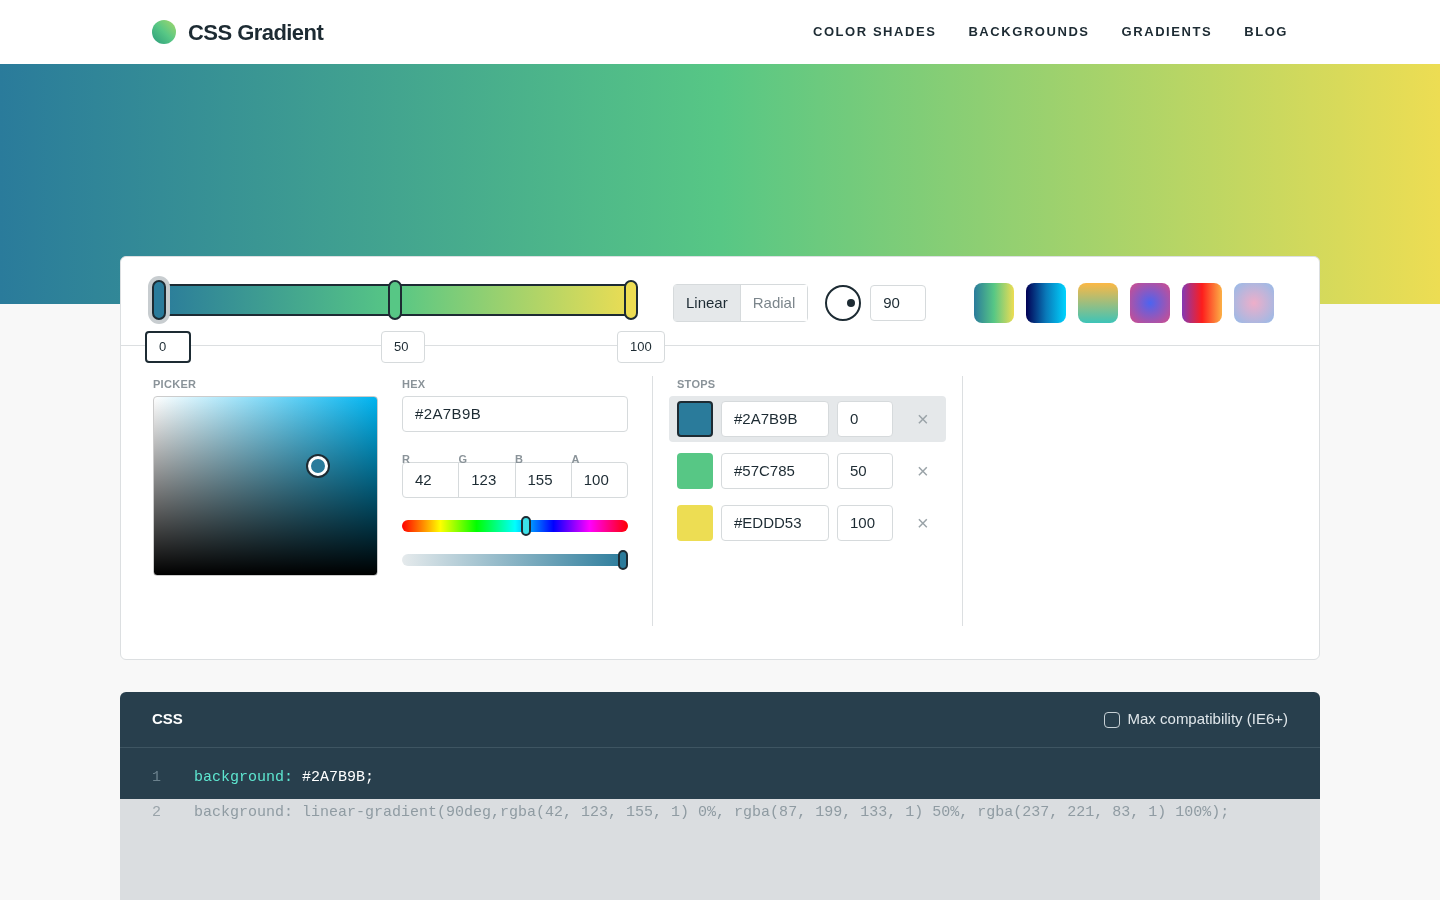 The height and width of the screenshot is (900, 1440). Describe the element at coordinates (403, 347) in the screenshot. I see `stop-position-input: 50` at that location.